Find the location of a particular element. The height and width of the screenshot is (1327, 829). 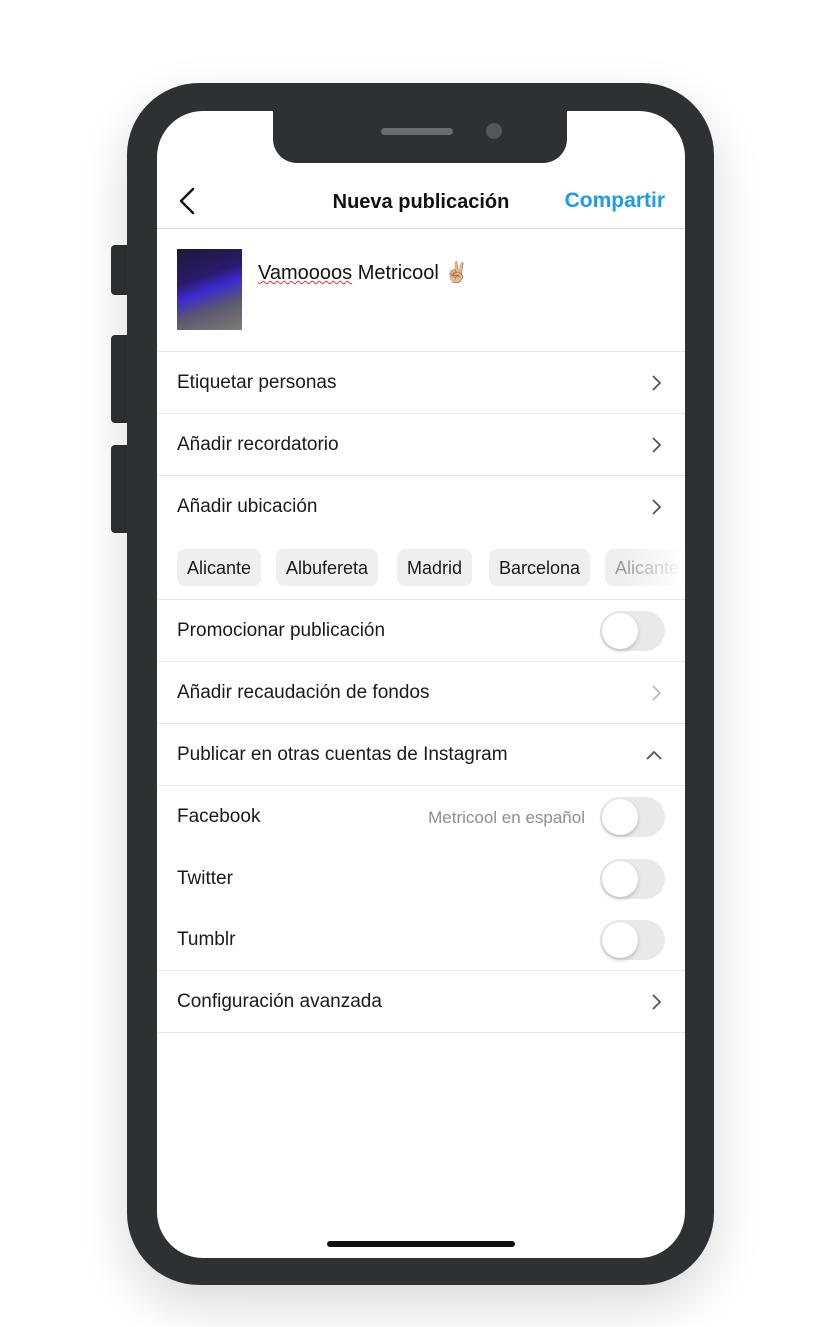

row-label: Añadir recaudación de fondos is located at coordinates (303, 692).